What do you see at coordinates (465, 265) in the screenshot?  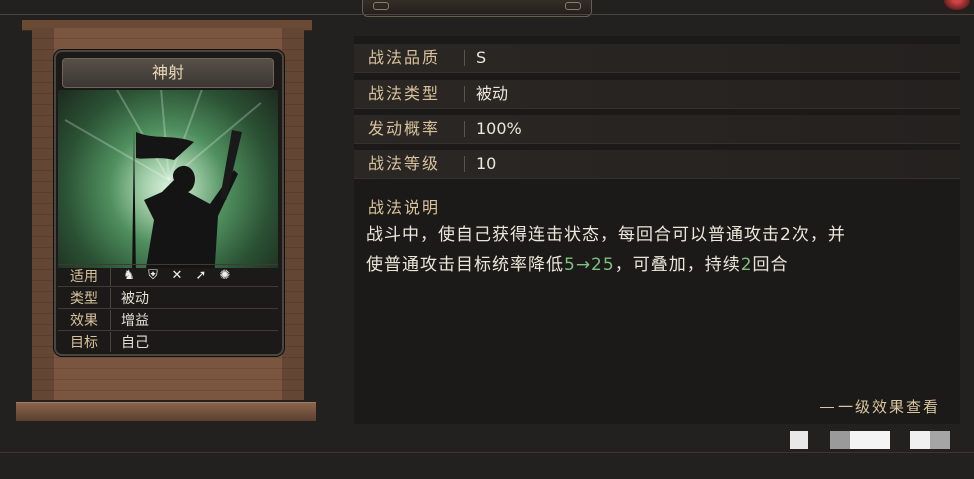 I see `description-fragment: 使普通攻击目标统率降低` at bounding box center [465, 265].